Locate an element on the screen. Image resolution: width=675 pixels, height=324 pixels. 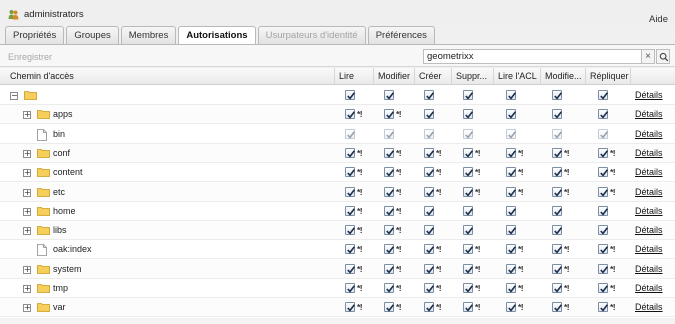
path-name: libs is located at coordinates (60, 230).